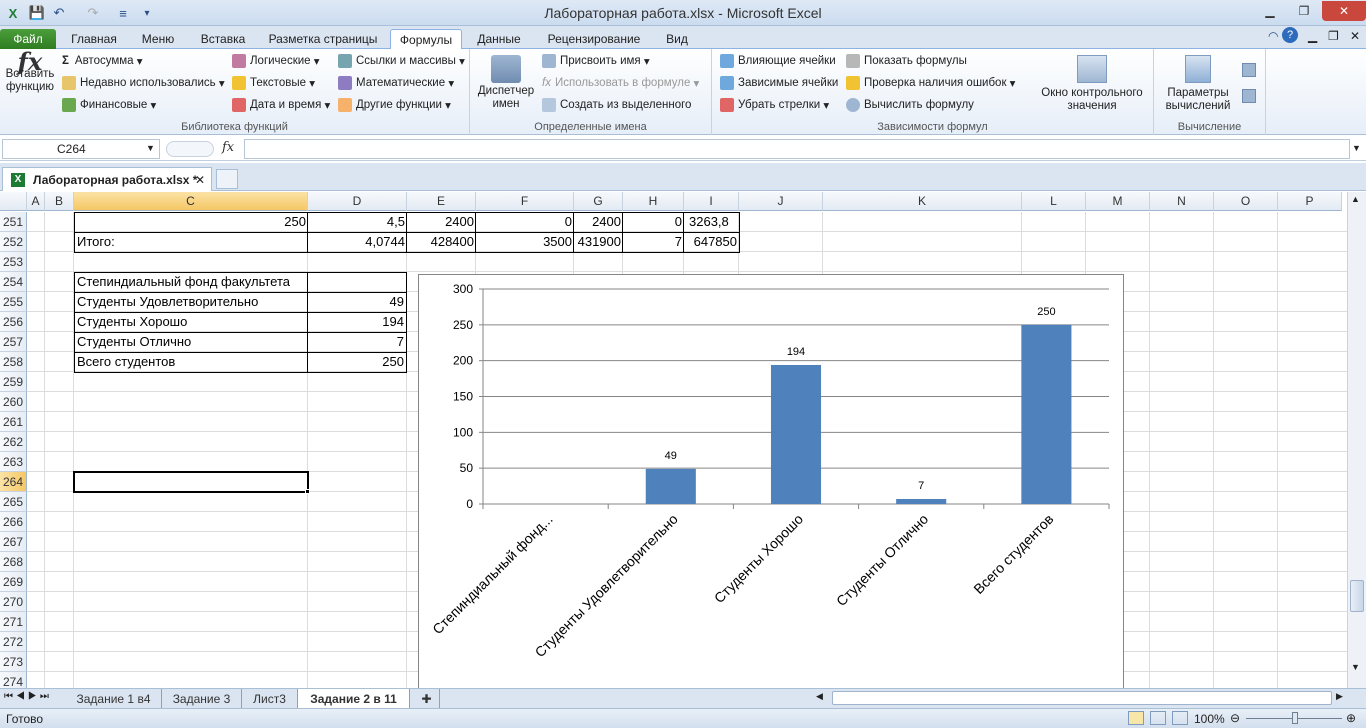 This screenshot has width=1366, height=728. Describe the element at coordinates (307, 491) in the screenshot. I see `fill-handle` at that location.